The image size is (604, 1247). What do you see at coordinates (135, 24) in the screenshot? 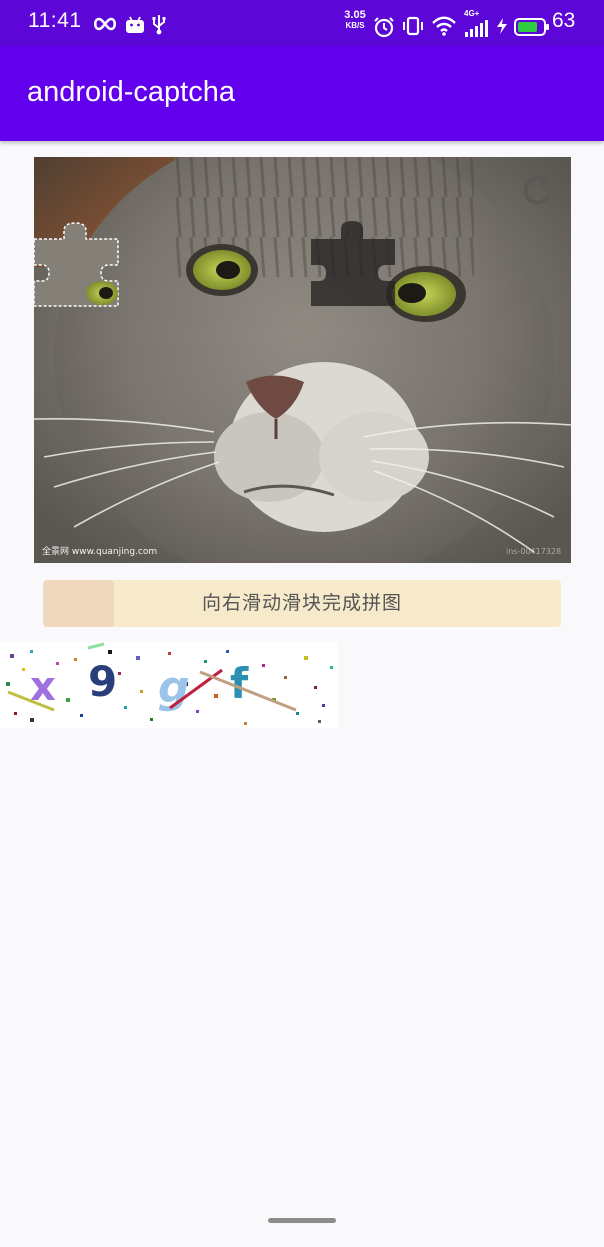
I see `android-icon` at bounding box center [135, 24].